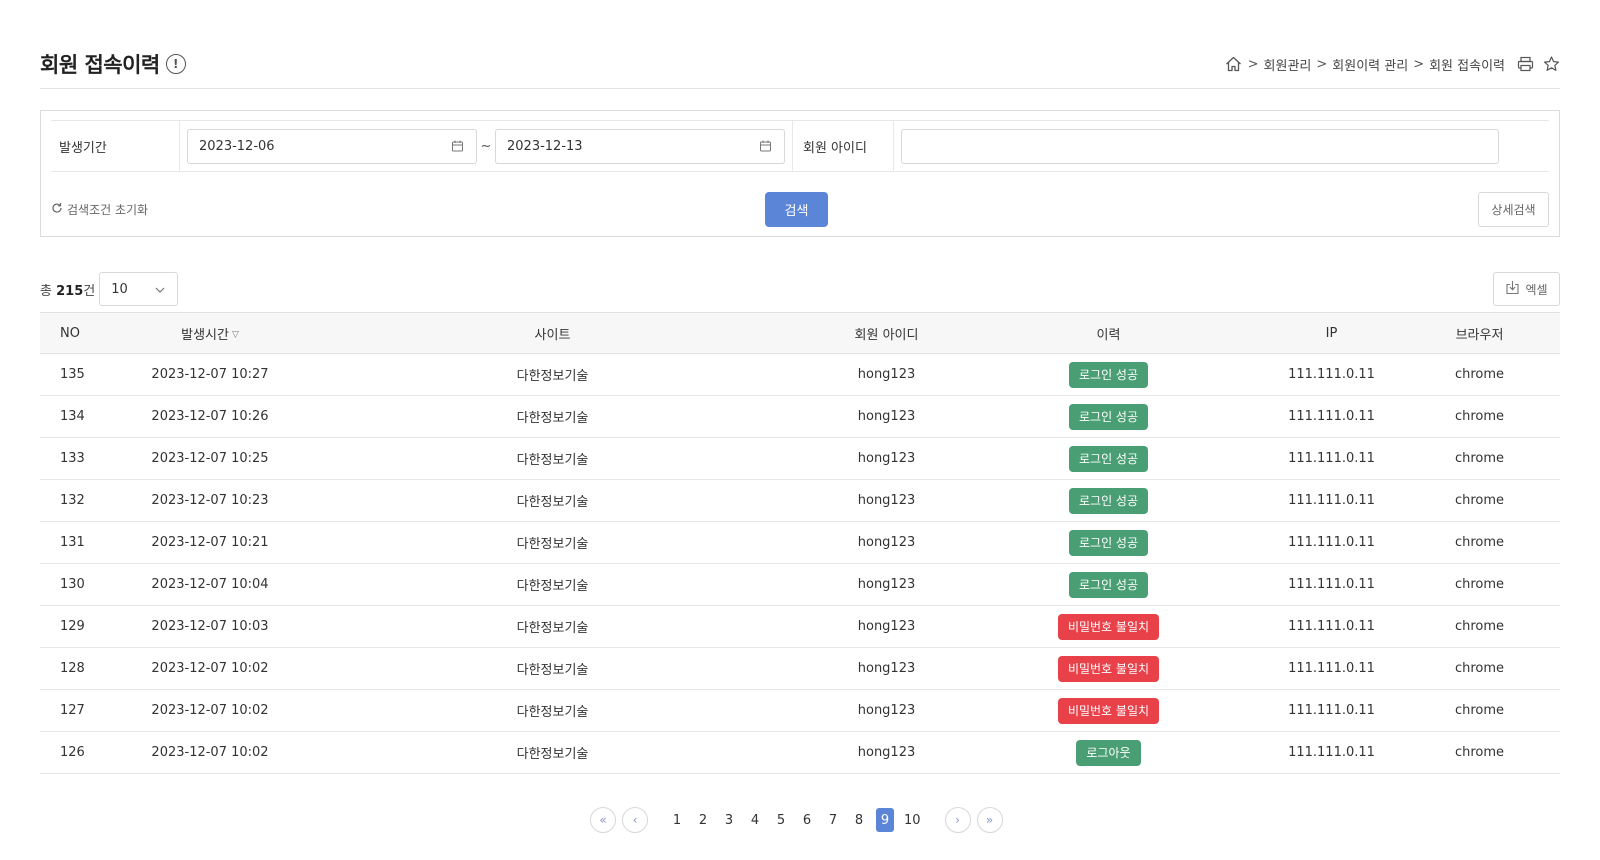  Describe the element at coordinates (89, 291) in the screenshot. I see `total-suffix: 건` at that location.